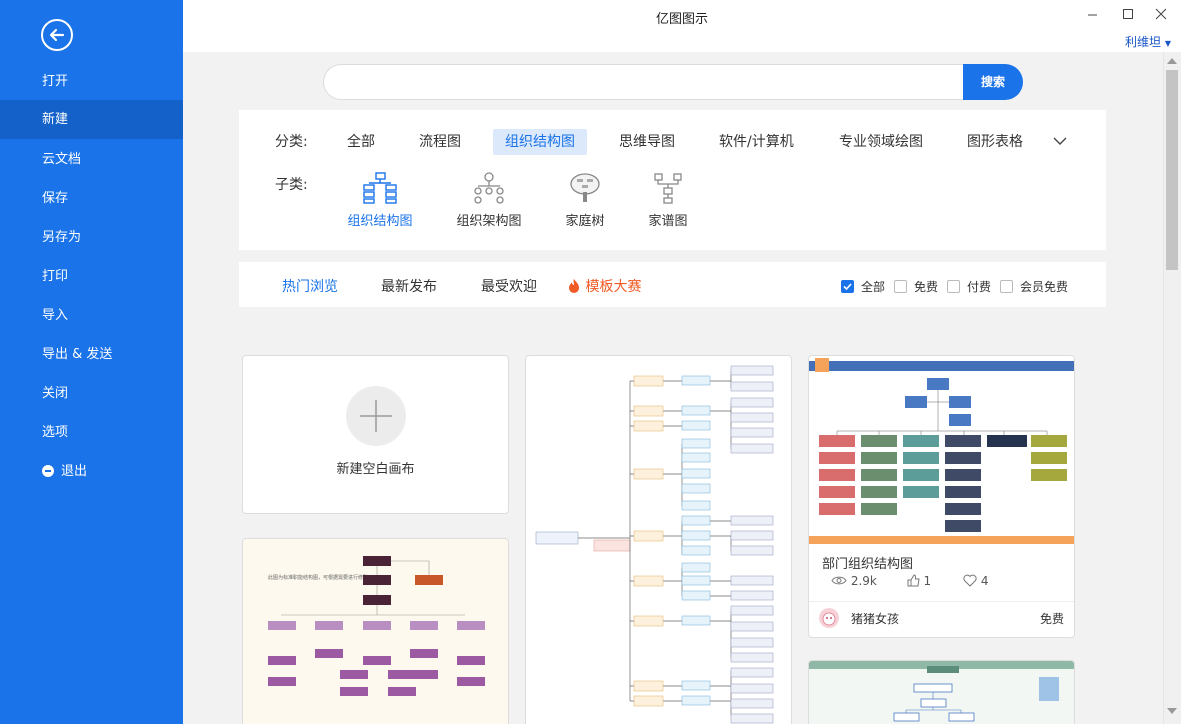 This screenshot has width=1181, height=724. Describe the element at coordinates (1172, 61) in the screenshot. I see `scroll-up-icon` at that location.